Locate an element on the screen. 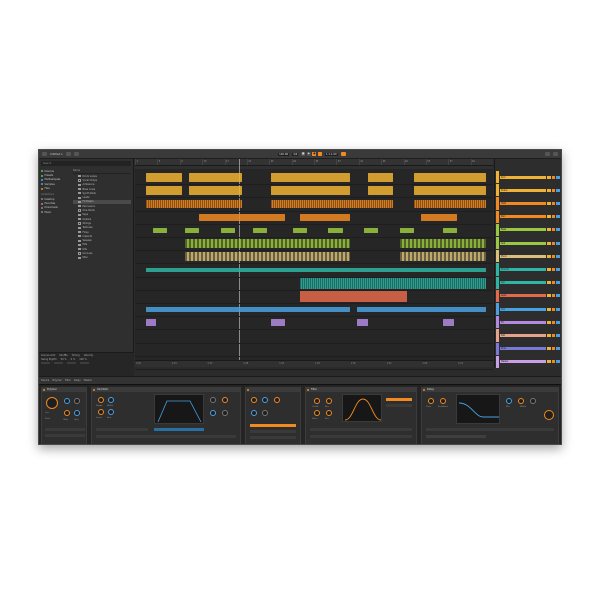  stop-button: ■ is located at coordinates (303, 154).